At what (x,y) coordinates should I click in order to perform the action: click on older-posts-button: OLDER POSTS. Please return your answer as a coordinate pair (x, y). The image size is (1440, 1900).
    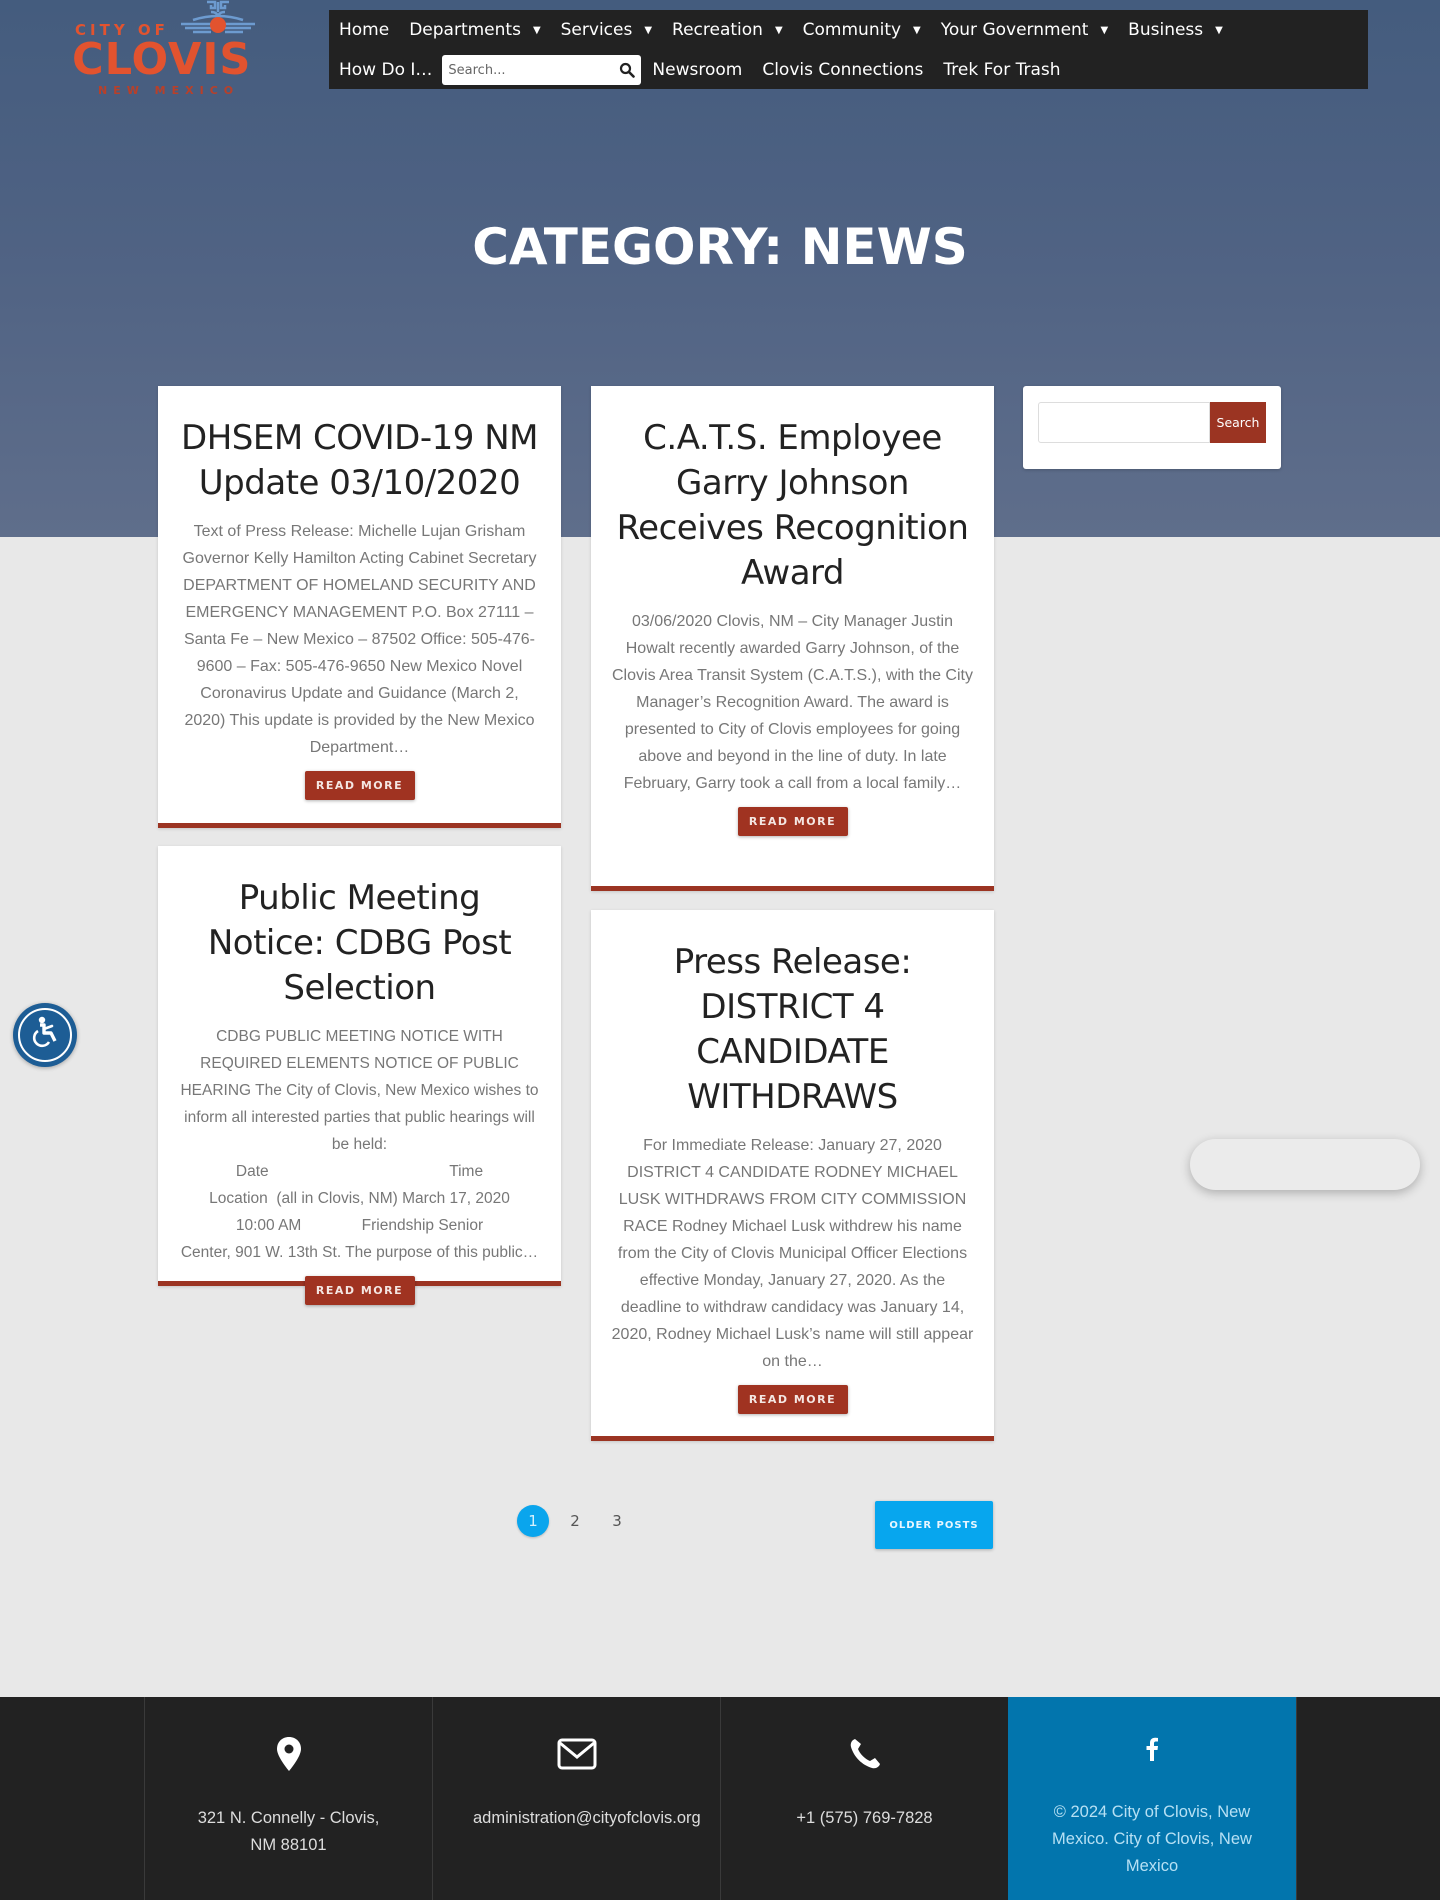
    Looking at the image, I should click on (934, 1525).